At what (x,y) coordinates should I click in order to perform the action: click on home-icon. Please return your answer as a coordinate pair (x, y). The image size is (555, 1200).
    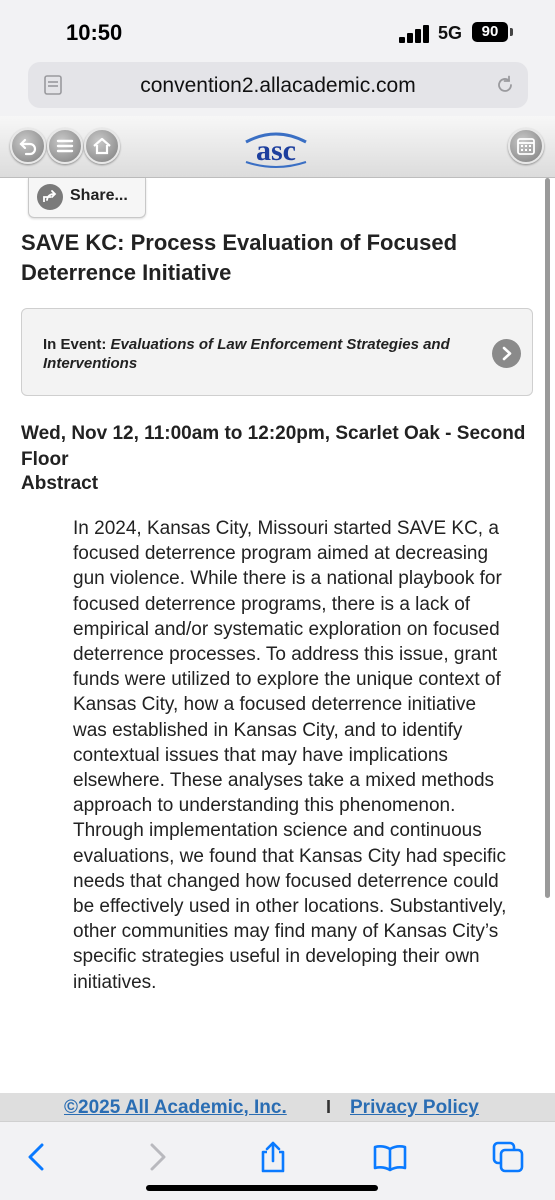
    Looking at the image, I should click on (102, 146).